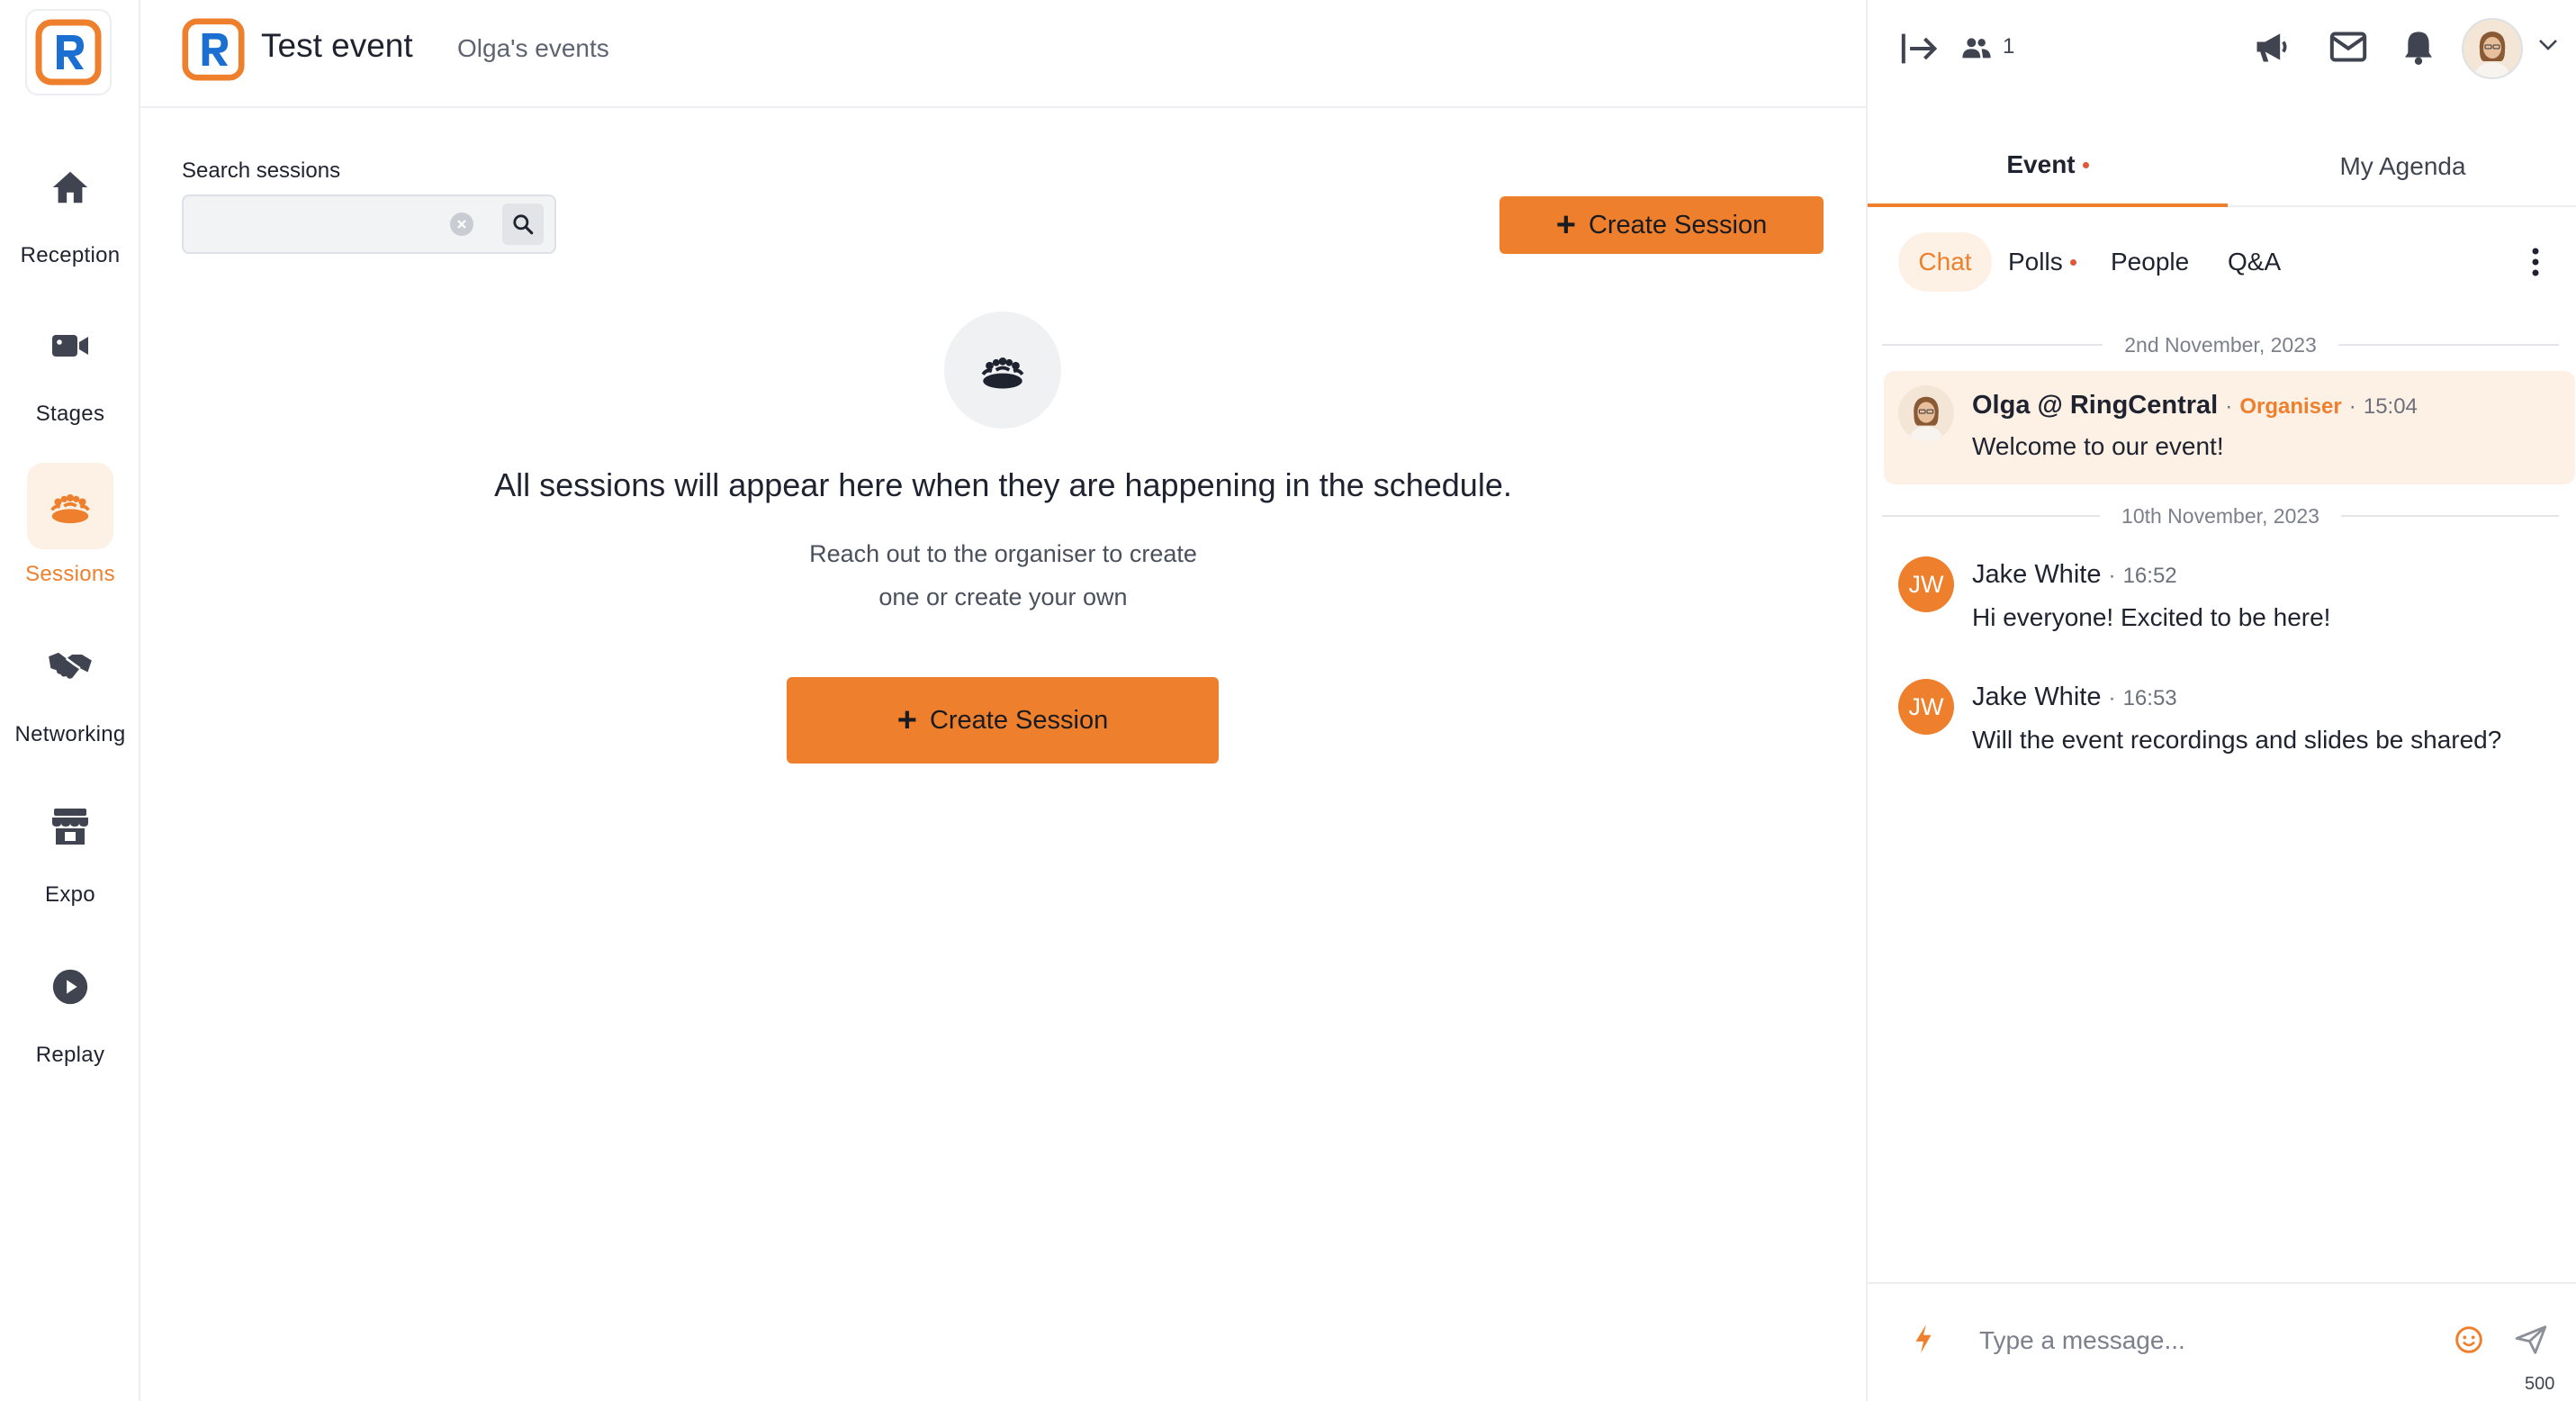 This screenshot has height=1401, width=2576. Describe the element at coordinates (906, 720) in the screenshot. I see `plus-icon: +` at that location.